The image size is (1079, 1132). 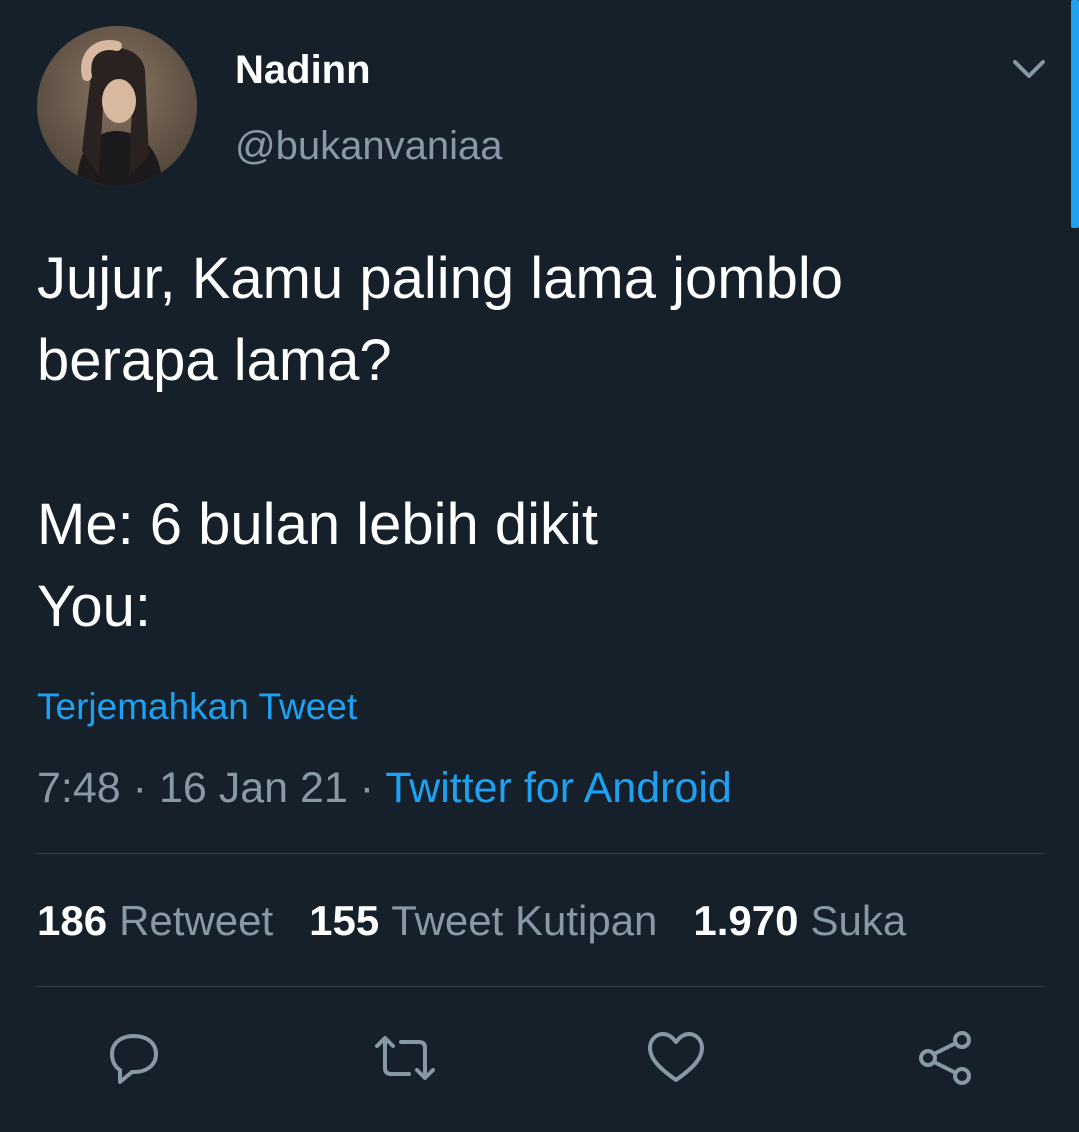 I want to click on retweet-button, so click(x=405, y=1058).